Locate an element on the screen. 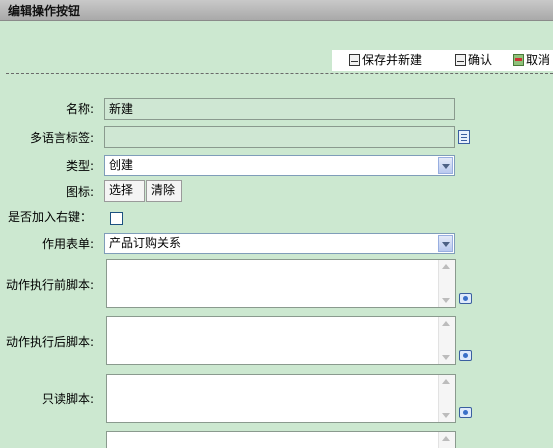 This screenshot has height=448, width=553. target-form-select: 产品订购关系 is located at coordinates (279, 243).